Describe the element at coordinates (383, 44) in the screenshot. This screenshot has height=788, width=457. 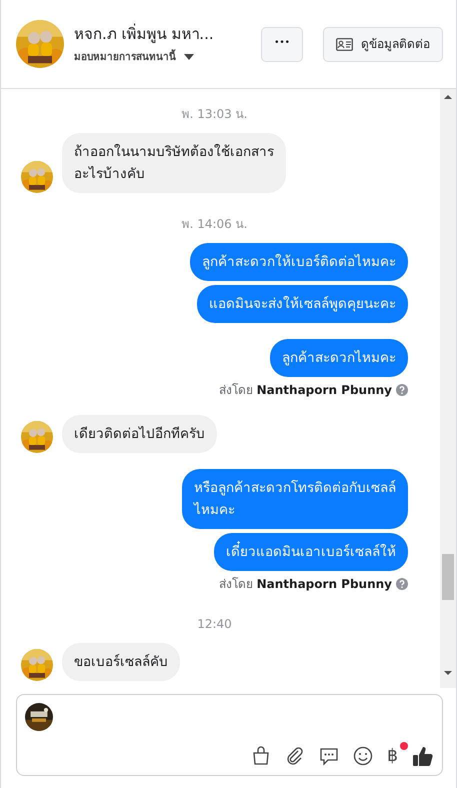
I see `contact-info-button: ดูข้อมูลติดต่อ` at that location.